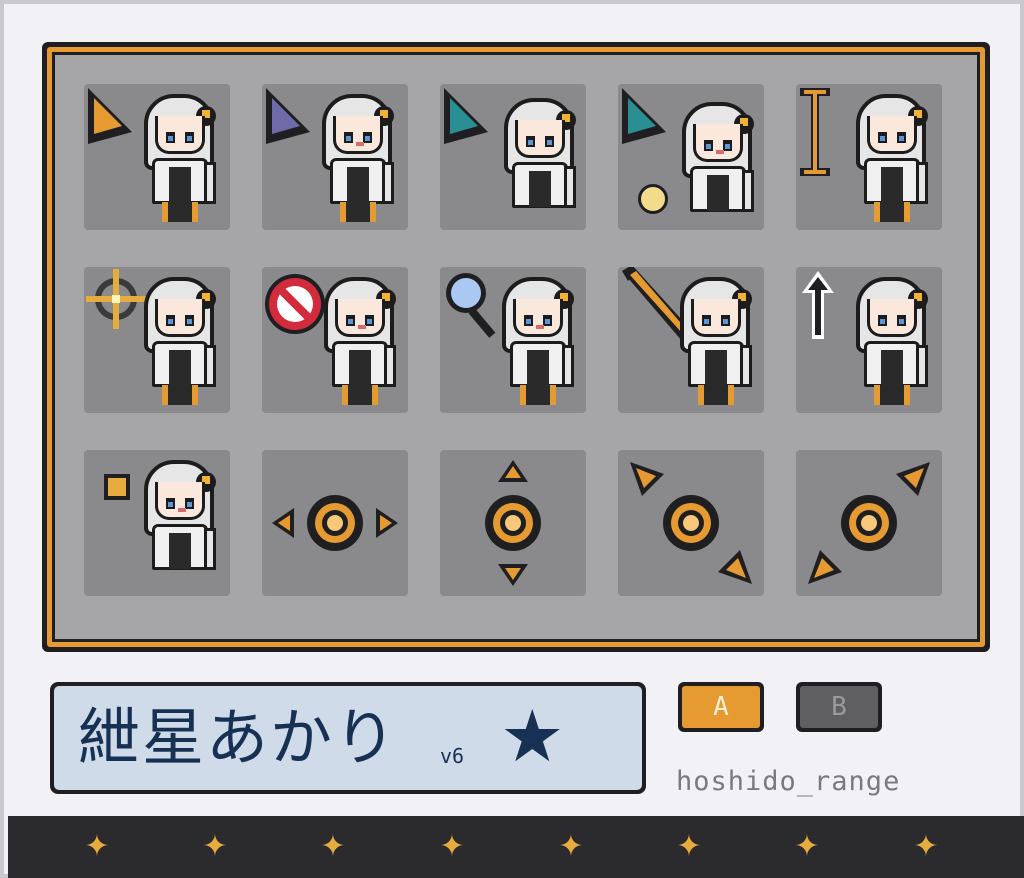 The width and height of the screenshot is (1024, 878). I want to click on diagonal-resize-ne-sw-icon, so click(869, 523).